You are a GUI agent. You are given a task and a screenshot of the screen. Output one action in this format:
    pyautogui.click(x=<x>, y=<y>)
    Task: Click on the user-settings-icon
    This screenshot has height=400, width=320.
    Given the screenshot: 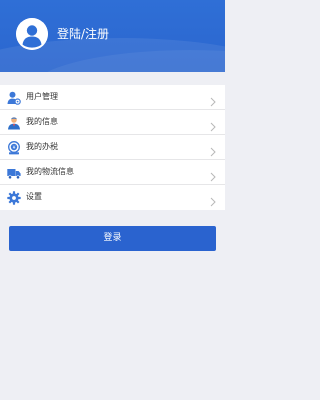 What is the action you would take?
    pyautogui.click(x=14, y=97)
    